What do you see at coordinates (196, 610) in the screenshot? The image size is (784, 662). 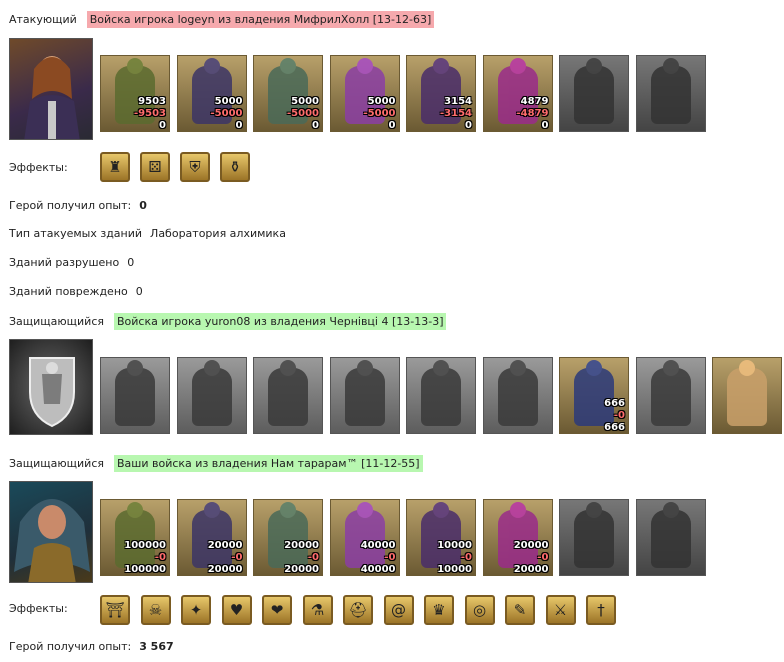 I see `wand-icon: ✦` at bounding box center [196, 610].